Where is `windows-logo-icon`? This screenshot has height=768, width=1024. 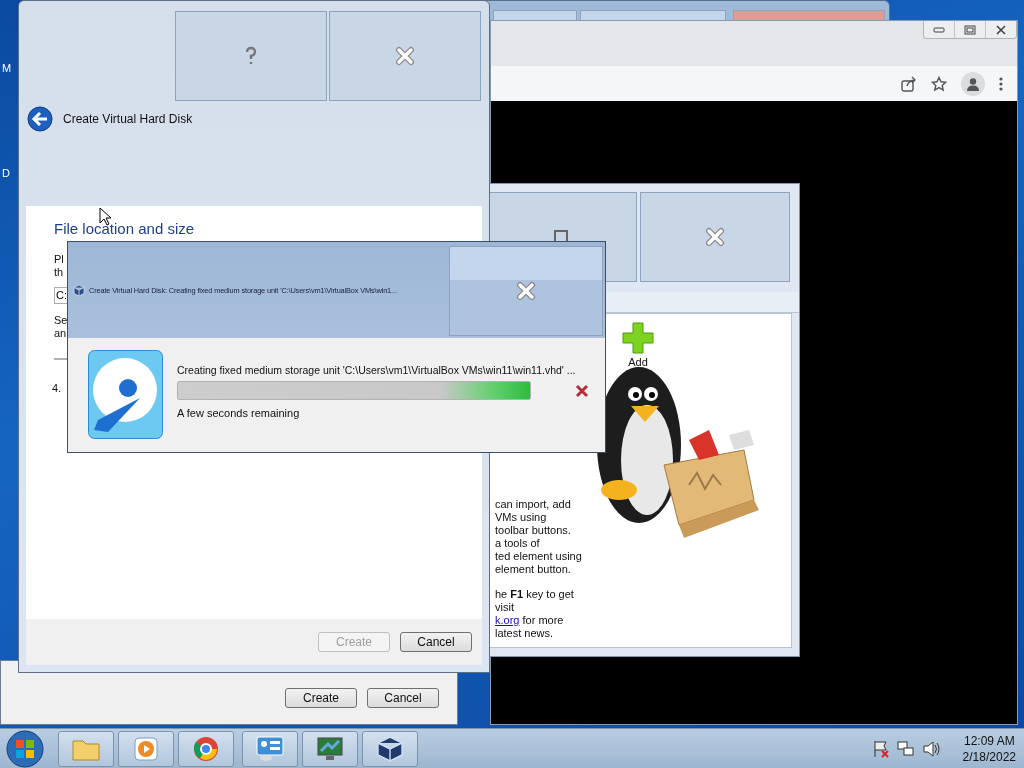
windows-logo-icon is located at coordinates (25, 748).